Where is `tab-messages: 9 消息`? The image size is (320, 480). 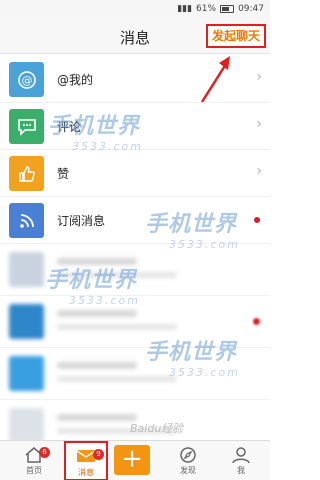 tab-messages: 9 消息 is located at coordinates (86, 460).